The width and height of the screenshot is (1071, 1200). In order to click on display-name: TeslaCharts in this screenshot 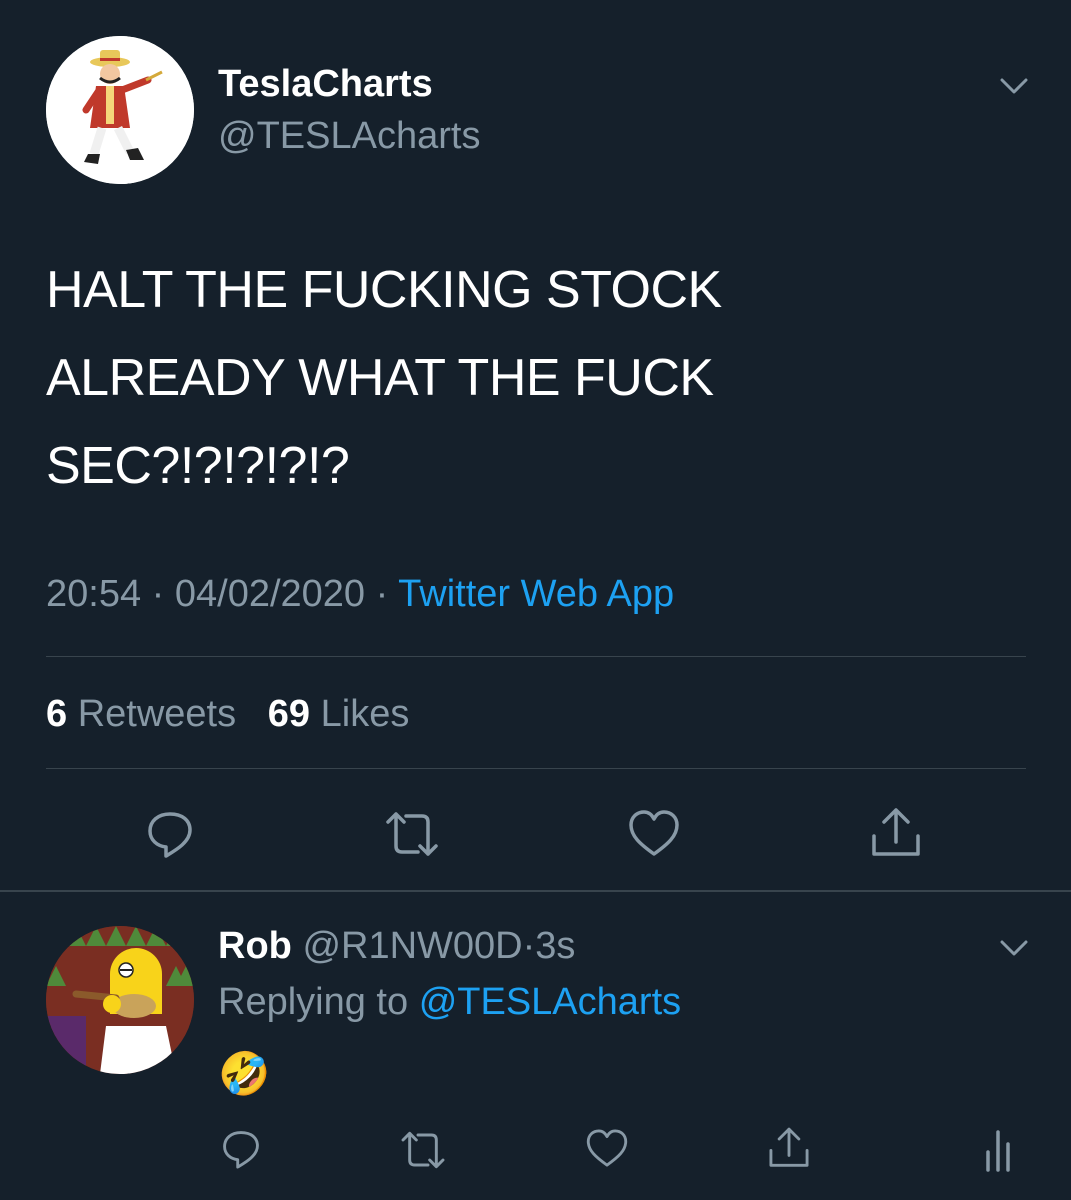, I will do `click(325, 84)`.